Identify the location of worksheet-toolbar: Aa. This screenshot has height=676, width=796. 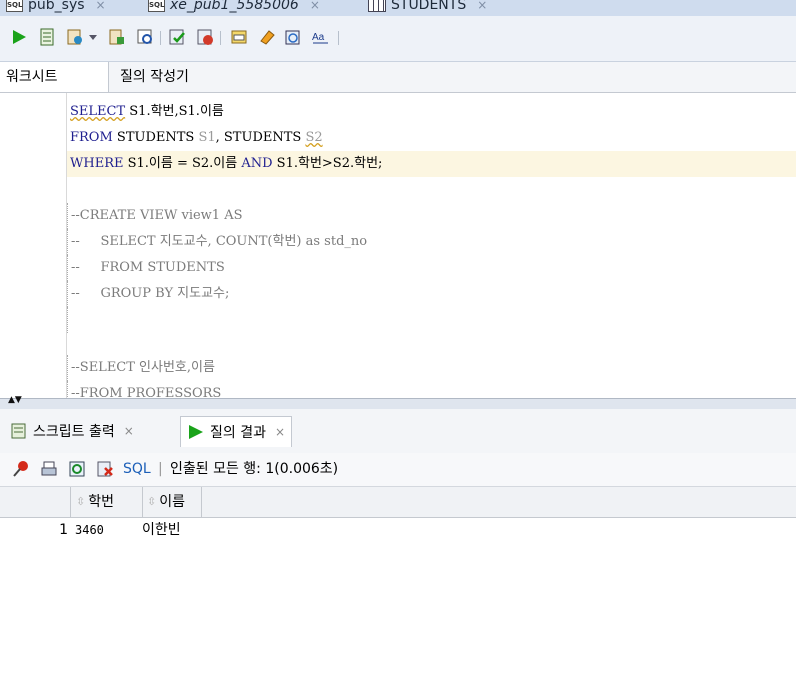
(398, 39).